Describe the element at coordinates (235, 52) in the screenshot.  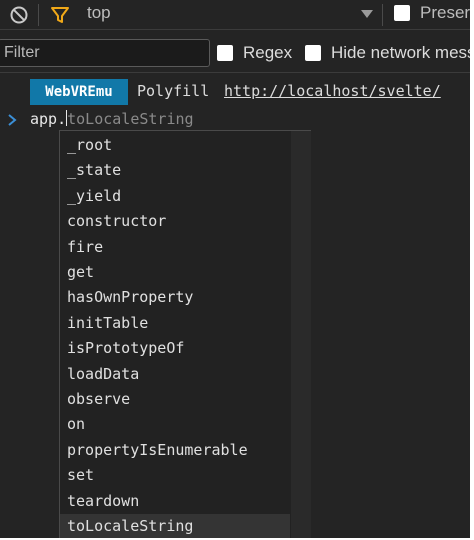
I see `filter-bar: Regex Hide network messages` at that location.